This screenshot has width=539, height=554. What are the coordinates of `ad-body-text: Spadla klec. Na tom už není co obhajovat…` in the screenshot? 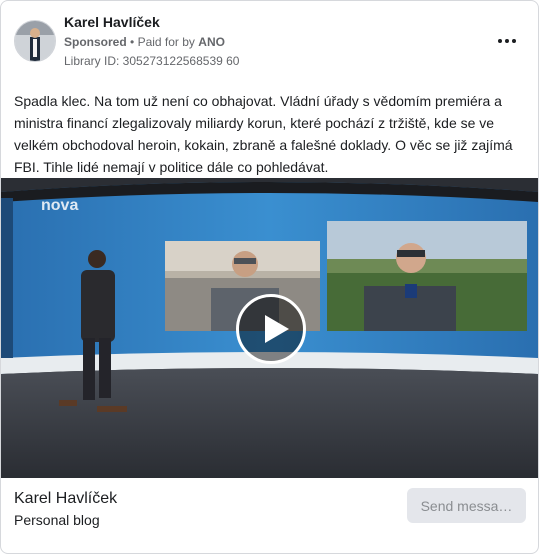 It's located at (263, 134).